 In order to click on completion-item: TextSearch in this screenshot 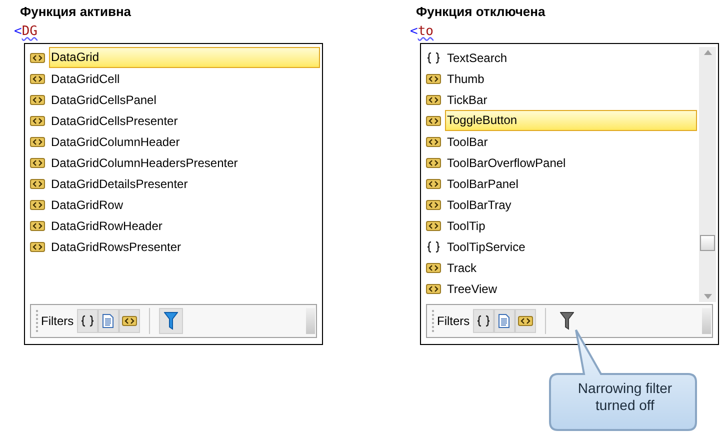, I will do `click(561, 57)`.